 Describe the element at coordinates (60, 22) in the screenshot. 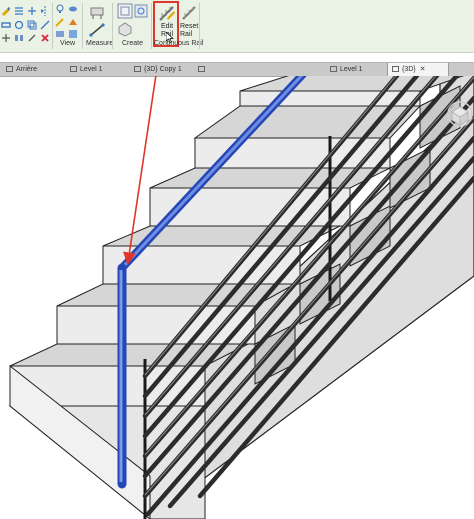

I see `pen-icon` at that location.